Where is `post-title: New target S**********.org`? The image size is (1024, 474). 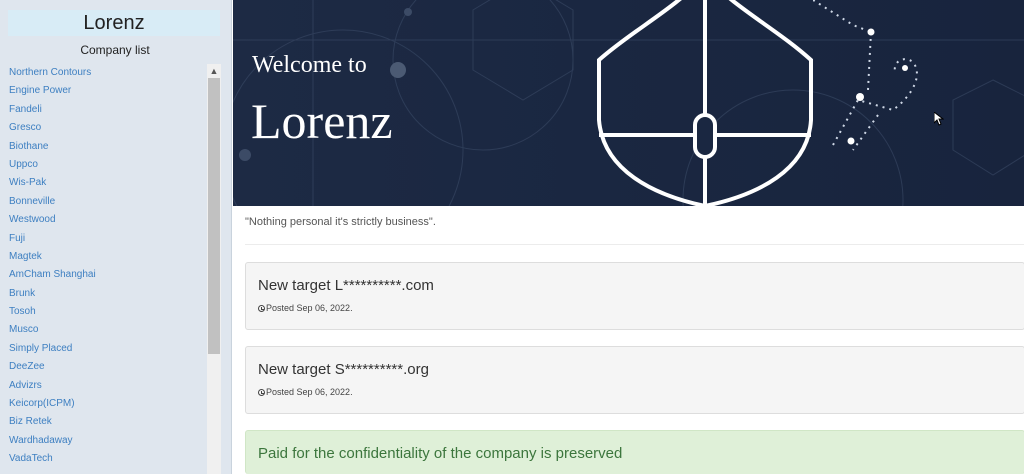
post-title: New target S**********.org is located at coordinates (343, 369).